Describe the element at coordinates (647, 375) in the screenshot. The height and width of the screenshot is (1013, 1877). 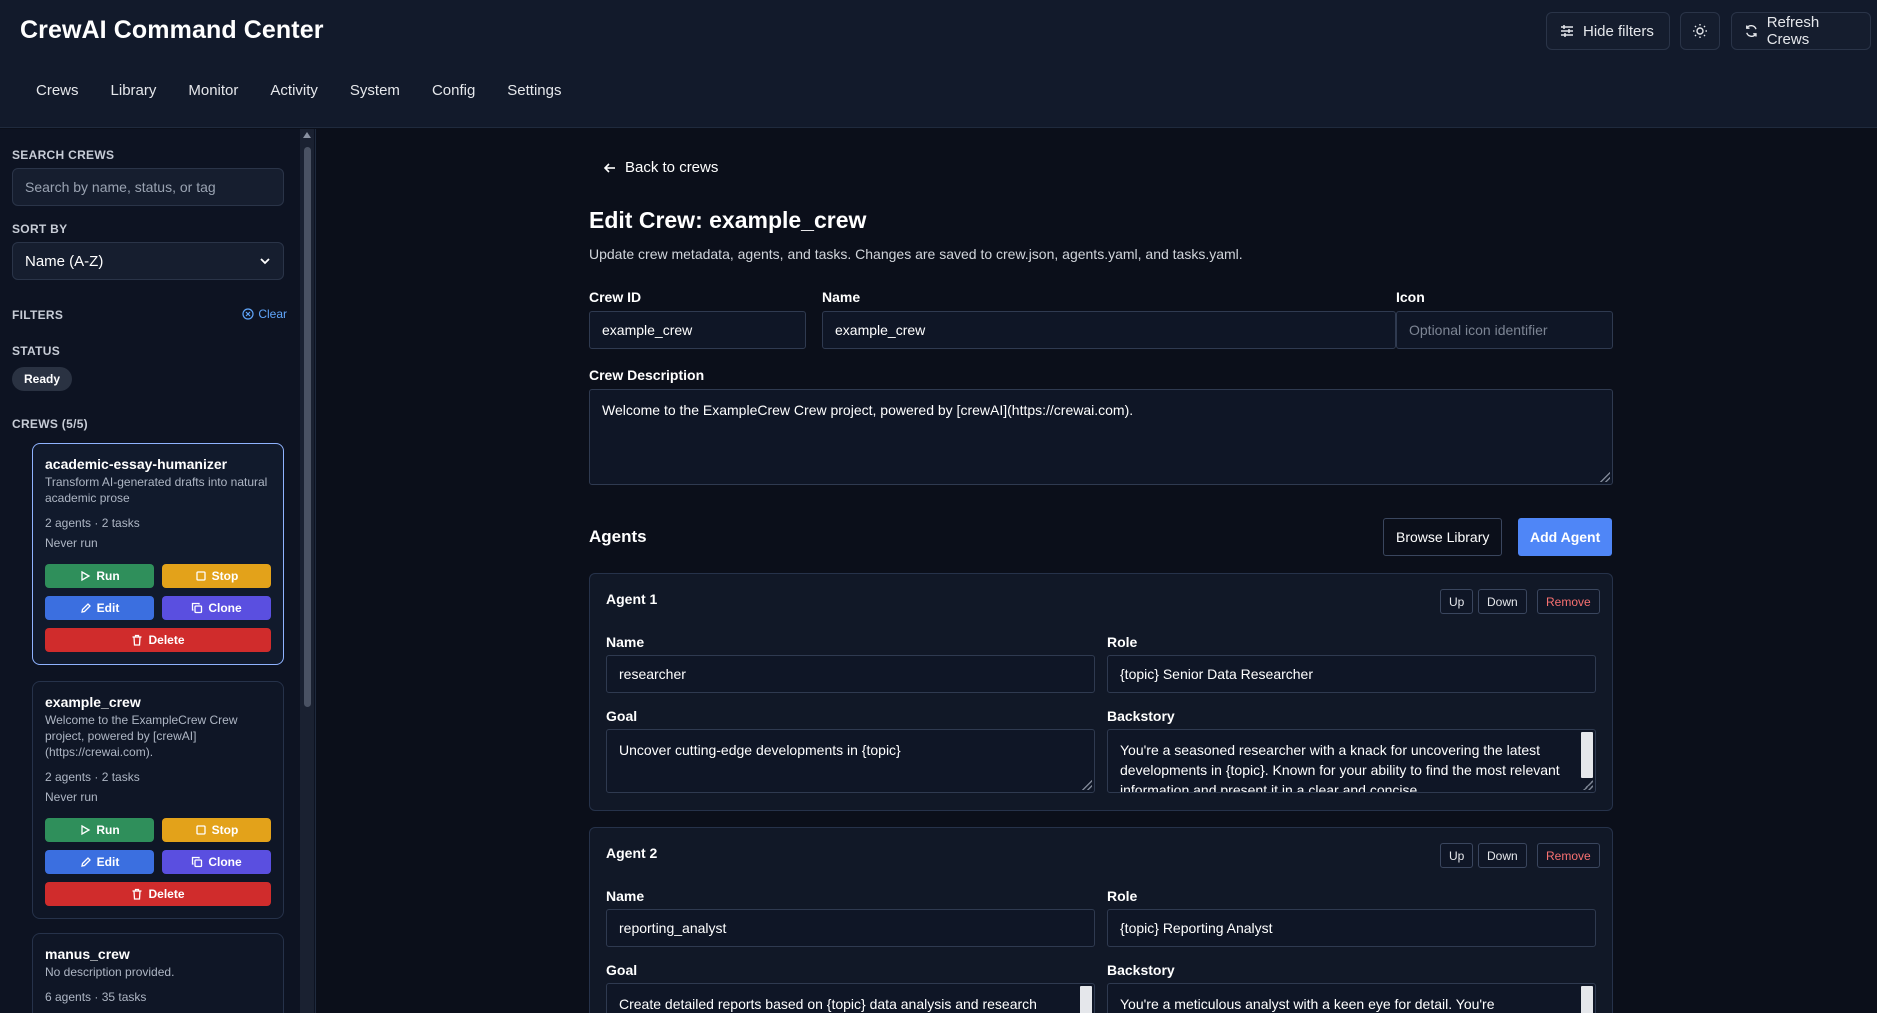
I see `crew-description-label: Crew Description` at that location.